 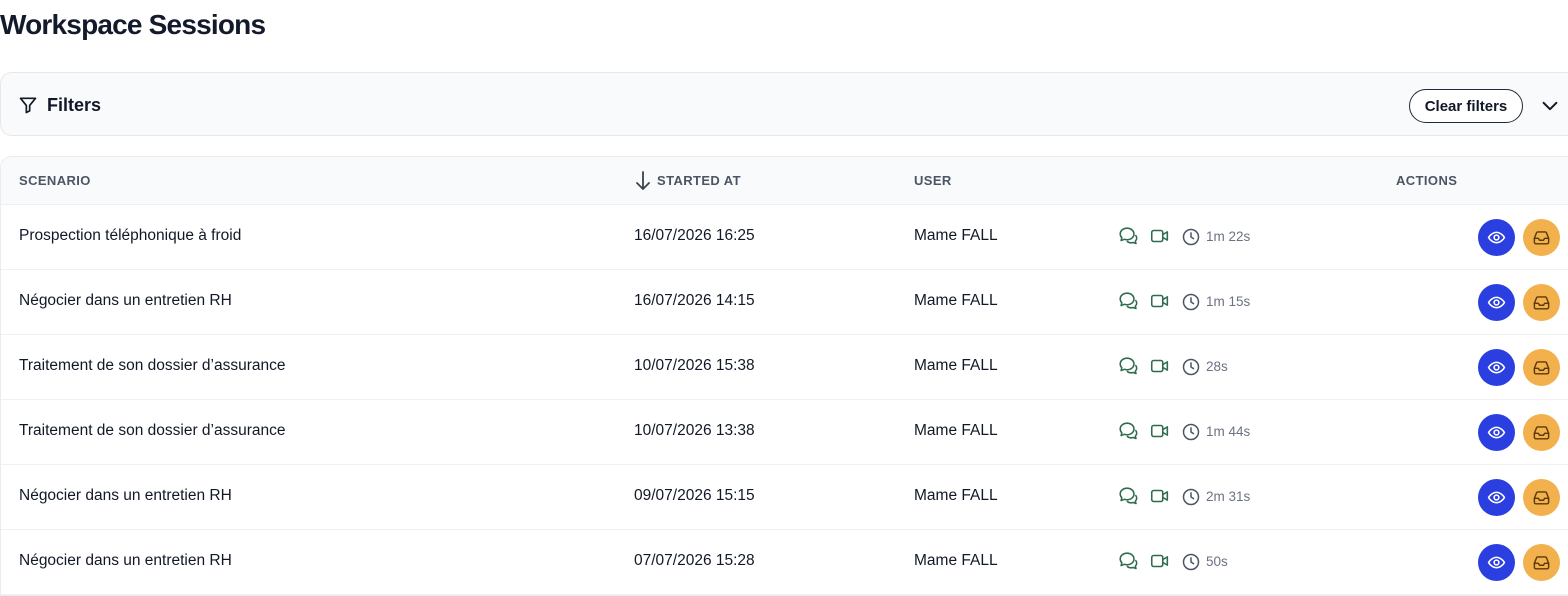 What do you see at coordinates (1217, 561) in the screenshot?
I see `duration-text: 50s` at bounding box center [1217, 561].